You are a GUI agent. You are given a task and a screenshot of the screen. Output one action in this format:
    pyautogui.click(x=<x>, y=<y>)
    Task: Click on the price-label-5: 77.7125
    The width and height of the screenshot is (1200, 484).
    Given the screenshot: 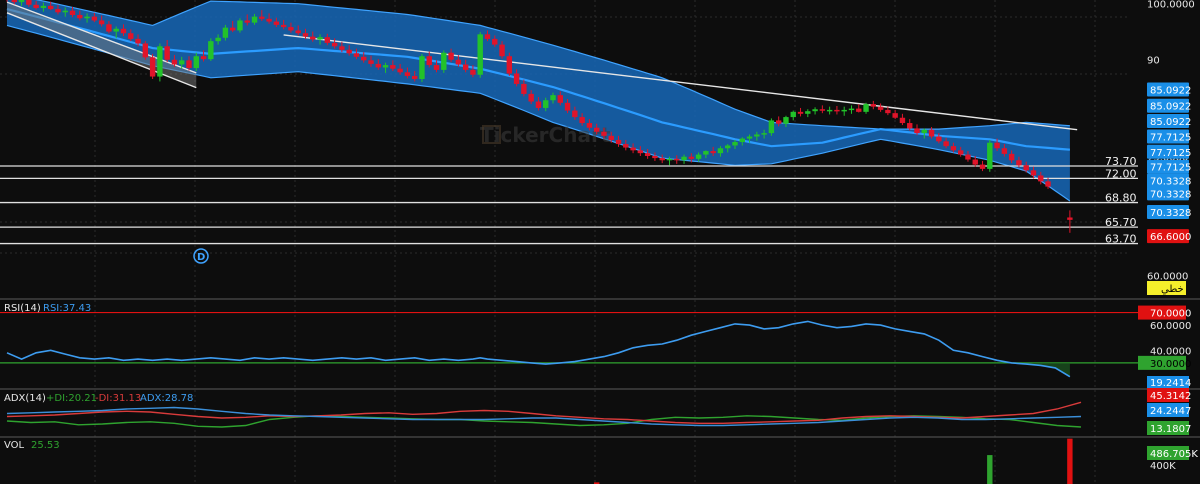 What is the action you would take?
    pyautogui.click(x=1169, y=166)
    